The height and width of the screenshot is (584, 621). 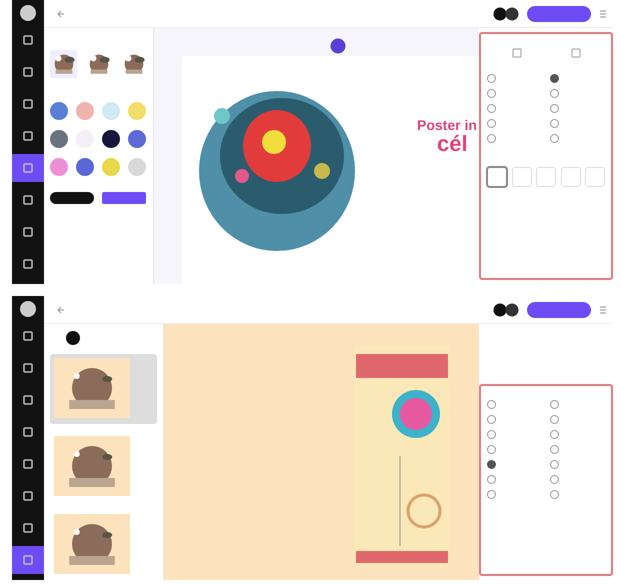 What do you see at coordinates (72, 198) in the screenshot?
I see `dark-pill-button` at bounding box center [72, 198].